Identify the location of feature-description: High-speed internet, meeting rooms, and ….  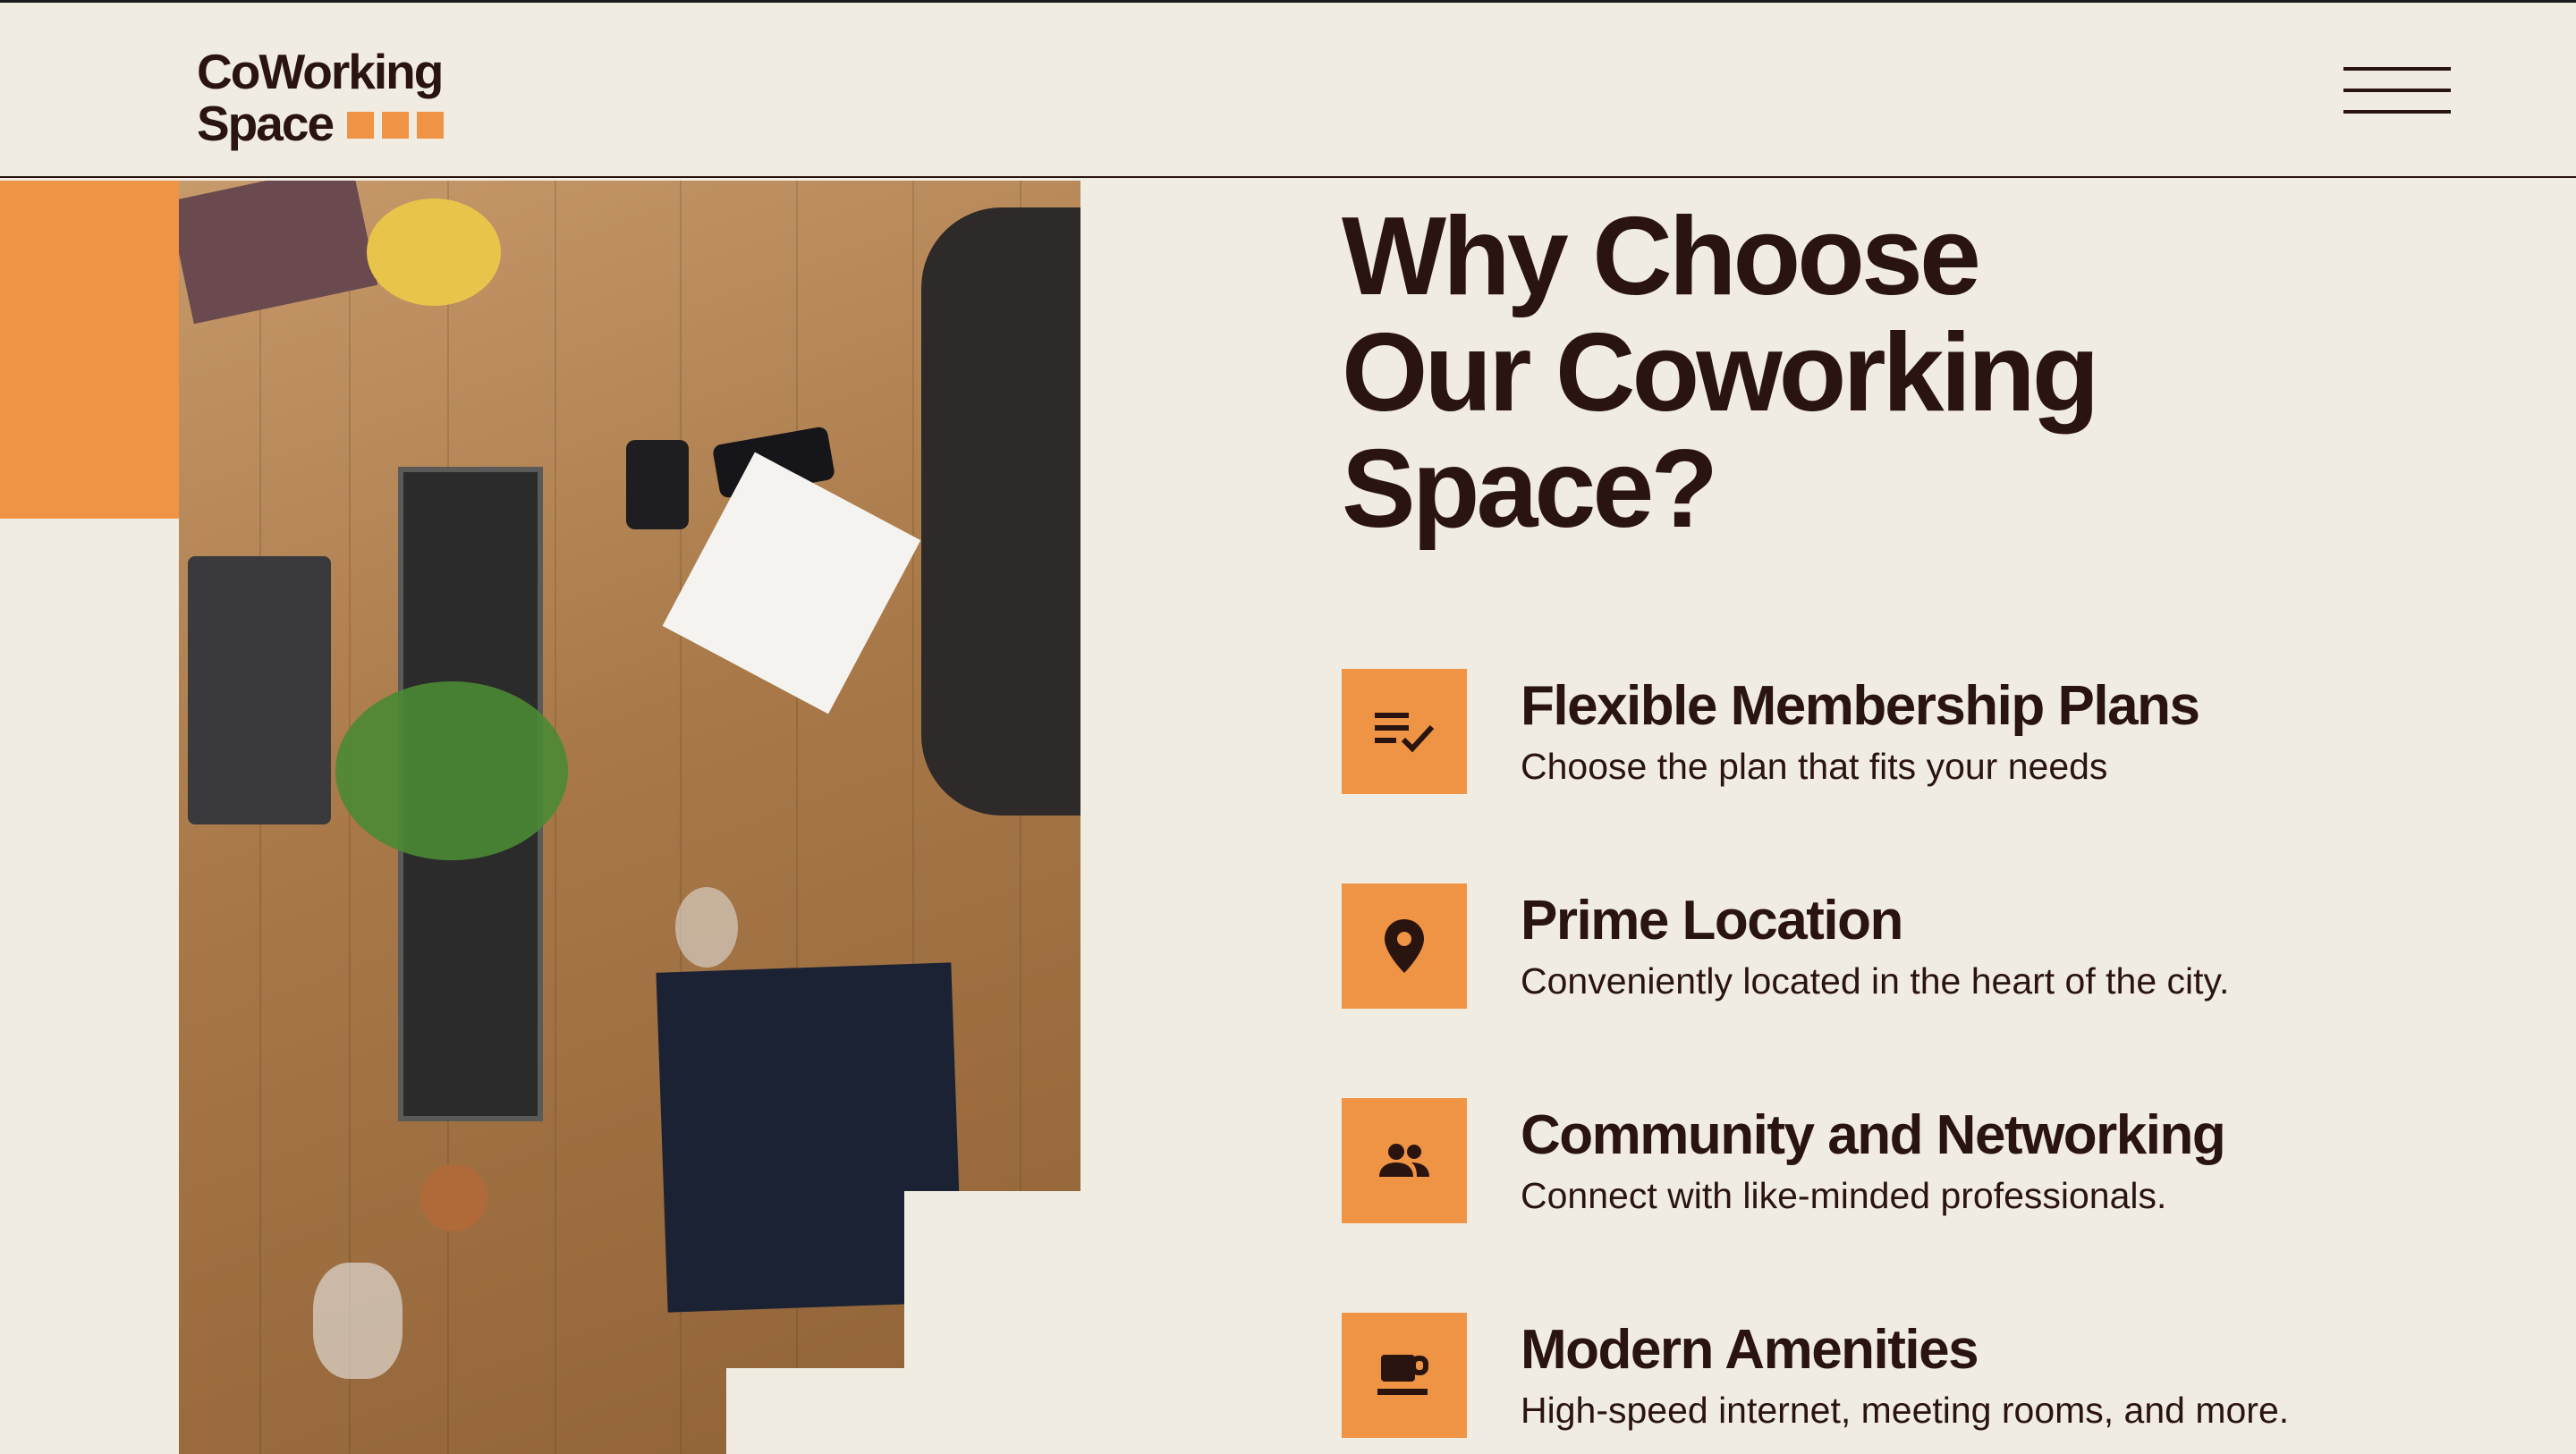
(1905, 1410).